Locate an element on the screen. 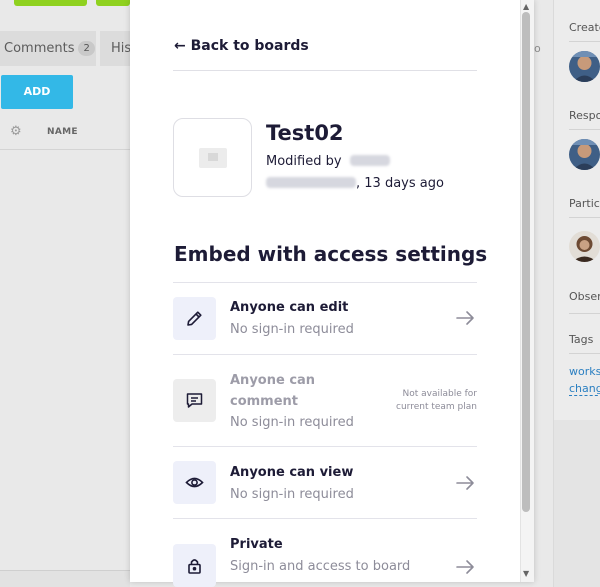 The height and width of the screenshot is (587, 600). access-option-edit: Anyone can edit No sign-in required is located at coordinates (325, 318).